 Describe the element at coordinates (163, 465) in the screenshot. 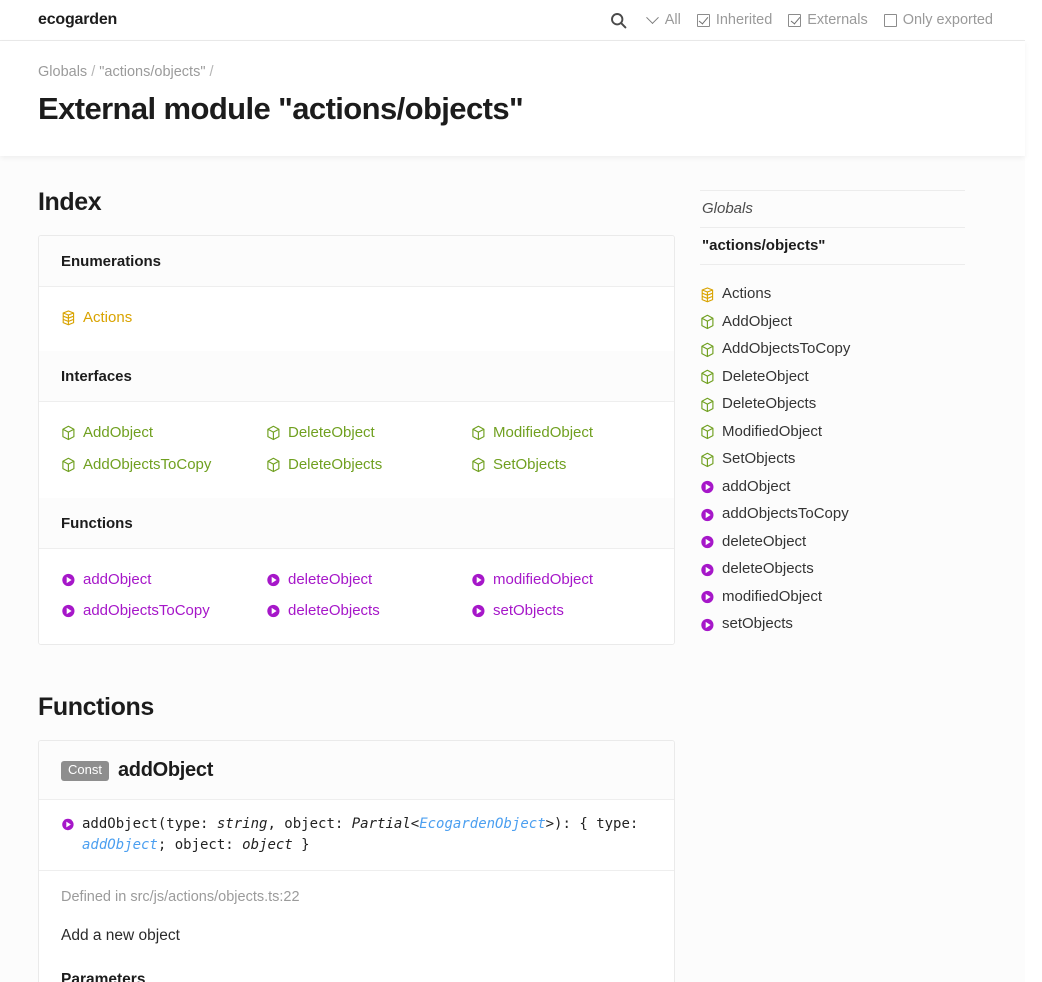

I see `index-item-addobjectstocopy: AddObjectsToCopy` at that location.